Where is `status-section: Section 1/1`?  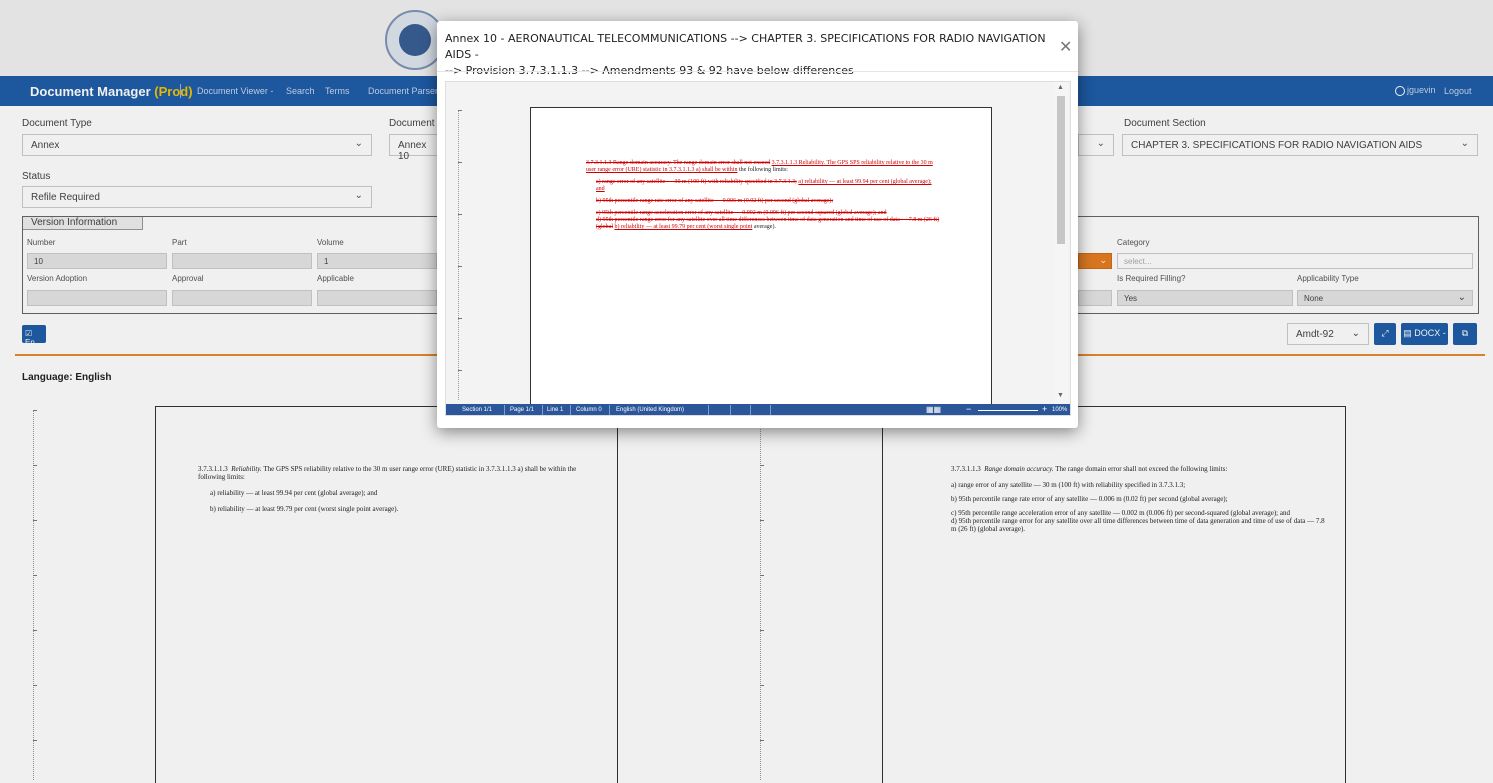
status-section: Section 1/1 is located at coordinates (477, 410).